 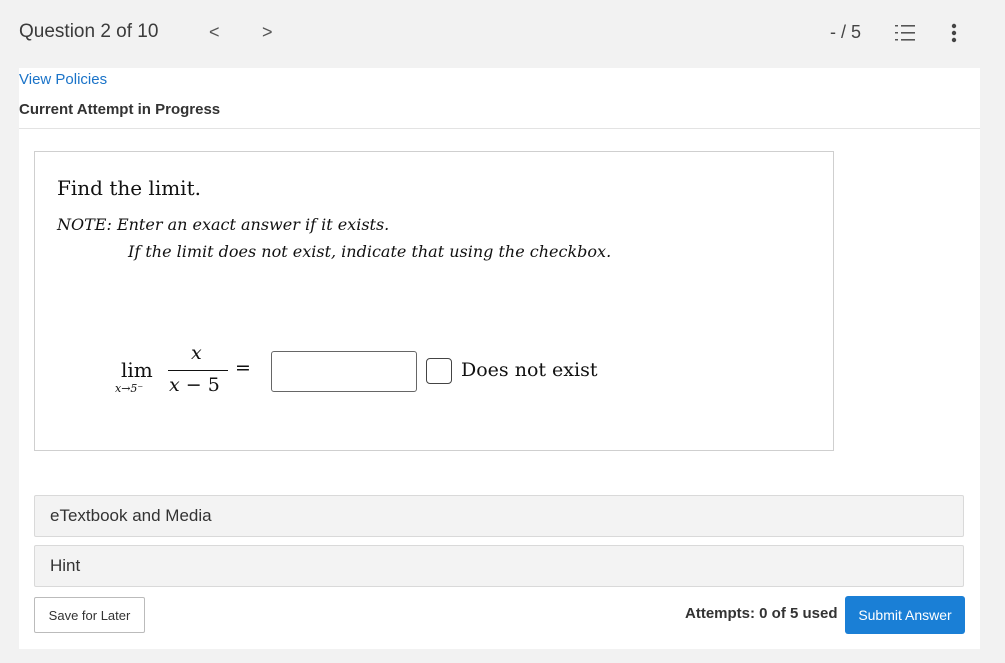 I want to click on save-for-later-button: Save for Later, so click(x=89, y=615).